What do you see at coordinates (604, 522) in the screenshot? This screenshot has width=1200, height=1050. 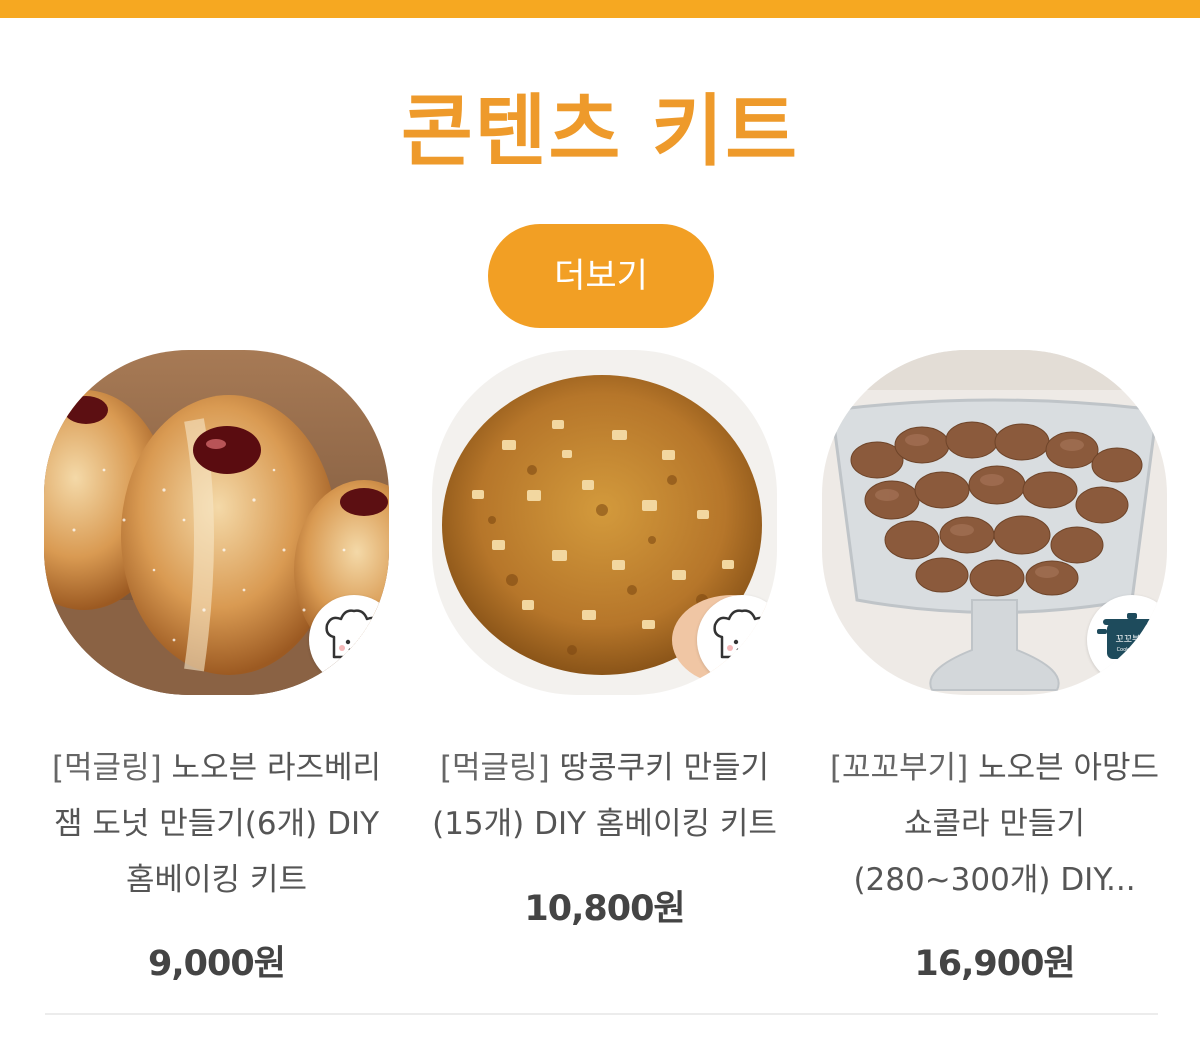 I see `peanut-cookie-image` at bounding box center [604, 522].